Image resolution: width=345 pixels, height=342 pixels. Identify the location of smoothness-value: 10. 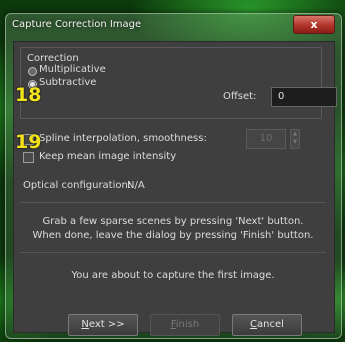
(266, 138).